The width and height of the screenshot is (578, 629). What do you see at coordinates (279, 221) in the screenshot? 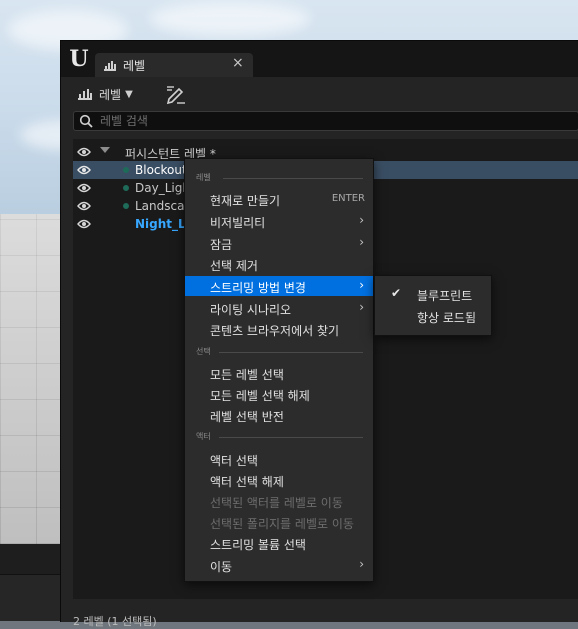
I see `menu-item-visibility: 비저빌리티 ›` at bounding box center [279, 221].